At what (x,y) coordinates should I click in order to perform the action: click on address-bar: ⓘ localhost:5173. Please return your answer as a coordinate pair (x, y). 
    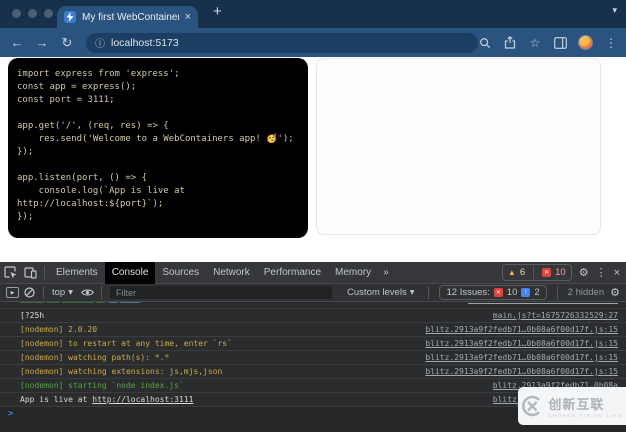
    Looking at the image, I should click on (282, 42).